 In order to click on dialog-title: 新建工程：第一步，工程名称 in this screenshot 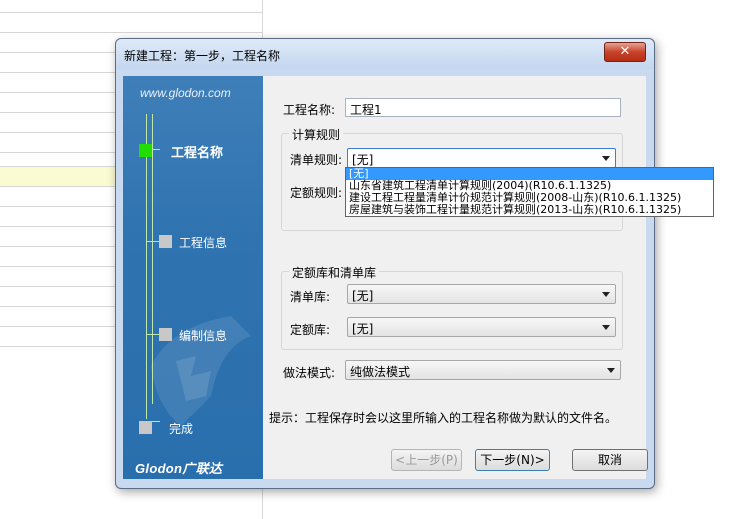, I will do `click(202, 56)`.